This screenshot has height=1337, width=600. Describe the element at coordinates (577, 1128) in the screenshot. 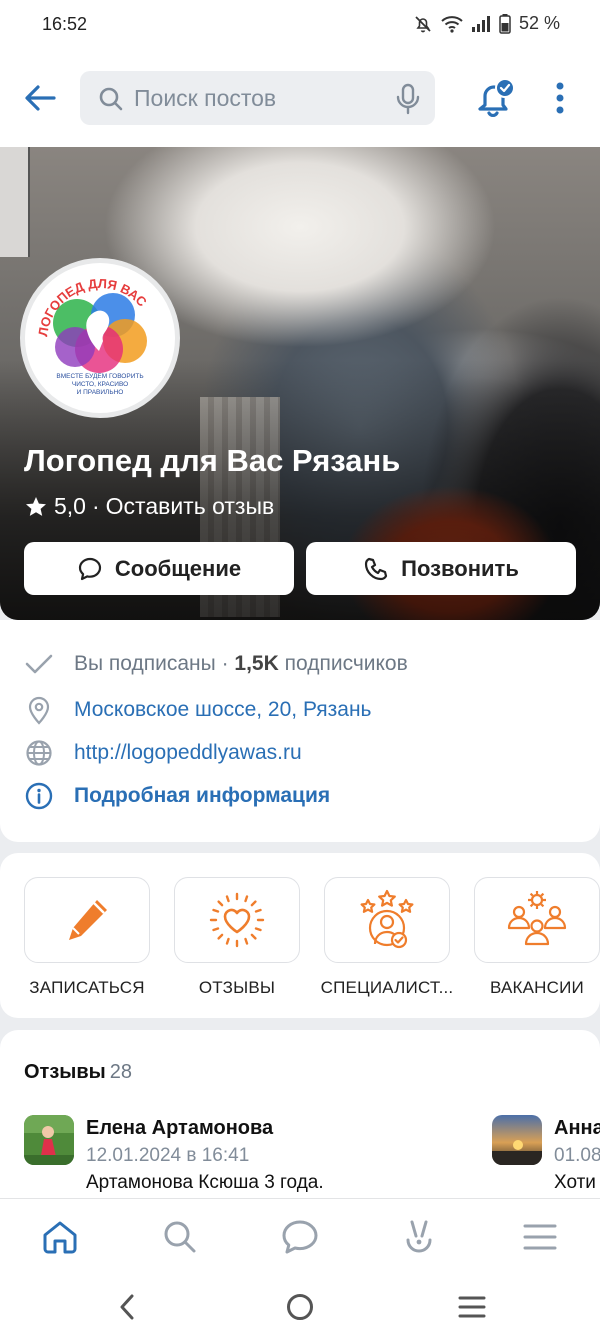

I see `review-author: Анна` at that location.